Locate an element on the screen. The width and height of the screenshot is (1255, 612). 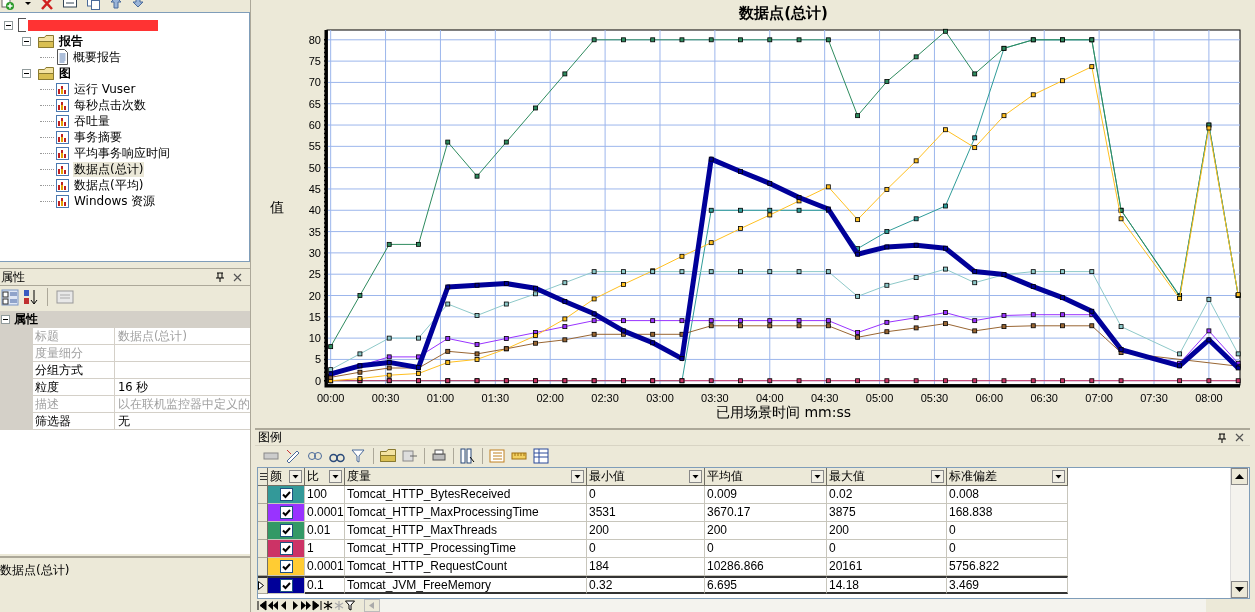
property-name: 筛选器 is located at coordinates (74, 421).